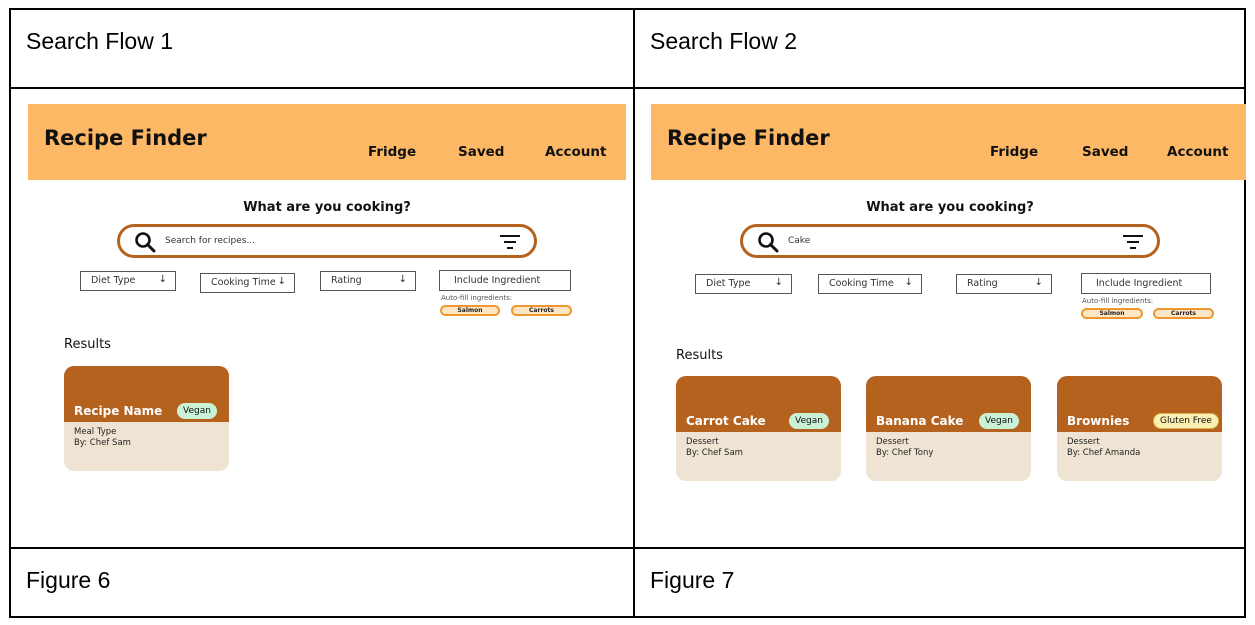 Image resolution: width=1255 pixels, height=625 pixels. What do you see at coordinates (1098, 421) in the screenshot?
I see `card-title: Brownies` at bounding box center [1098, 421].